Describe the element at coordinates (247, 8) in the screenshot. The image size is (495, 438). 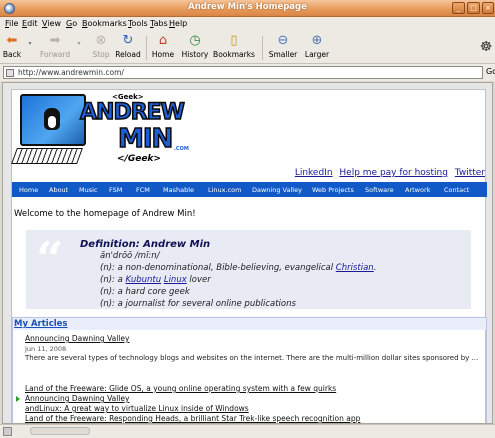
I see `title-bar: Andrew Min's Homepage _ □ ×` at that location.